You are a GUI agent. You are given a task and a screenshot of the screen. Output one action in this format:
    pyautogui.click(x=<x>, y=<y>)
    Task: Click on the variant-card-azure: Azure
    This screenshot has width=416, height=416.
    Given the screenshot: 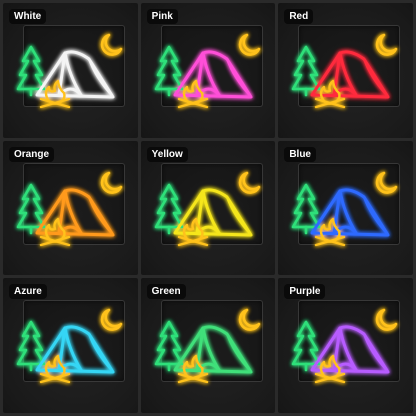 What is the action you would take?
    pyautogui.click(x=70, y=345)
    